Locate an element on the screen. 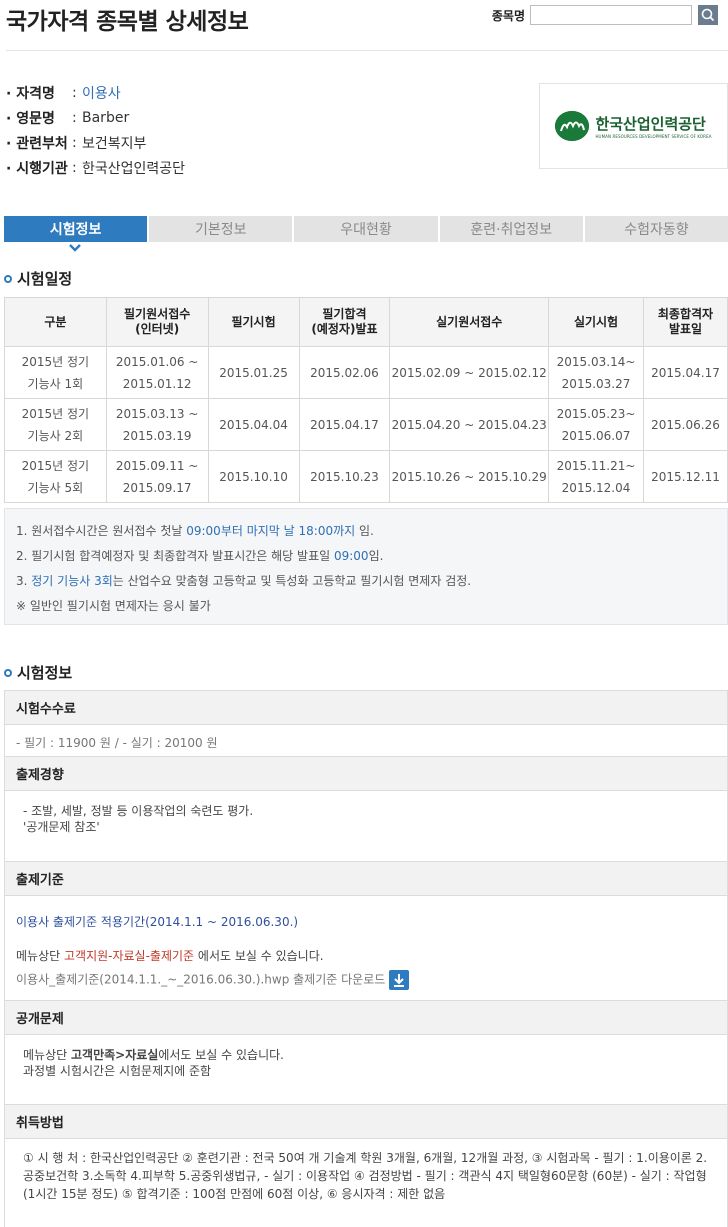 The height and width of the screenshot is (1227, 728). table-cell: 2015.03.14~ 2015.03.27 is located at coordinates (596, 372).